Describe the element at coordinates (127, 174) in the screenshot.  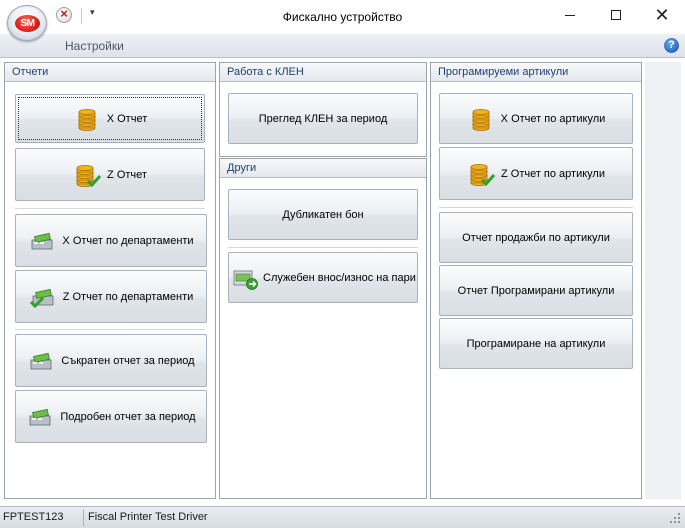
I see `z-report-label: Z Отчет` at that location.